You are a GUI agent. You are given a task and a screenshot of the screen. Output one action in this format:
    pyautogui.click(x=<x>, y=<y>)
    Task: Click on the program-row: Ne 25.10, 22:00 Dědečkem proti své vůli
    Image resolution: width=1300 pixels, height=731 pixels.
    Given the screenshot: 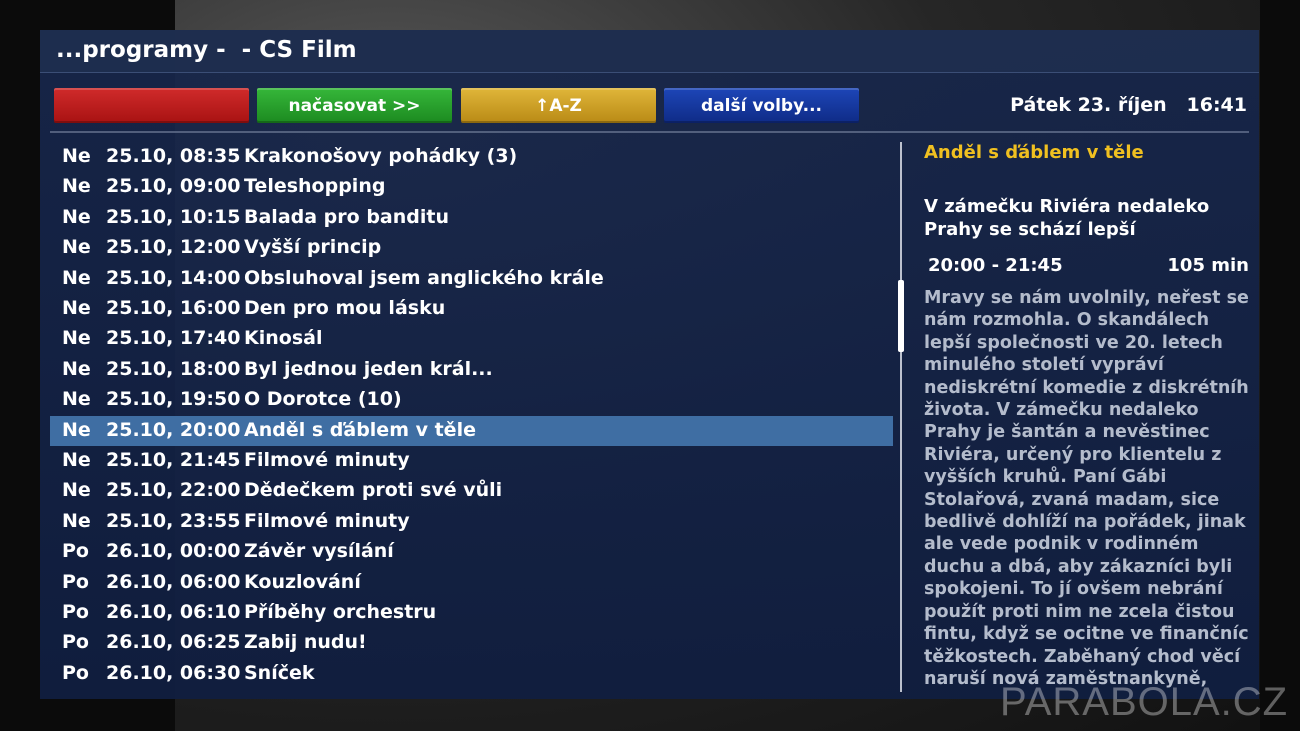 What is the action you would take?
    pyautogui.click(x=471, y=491)
    